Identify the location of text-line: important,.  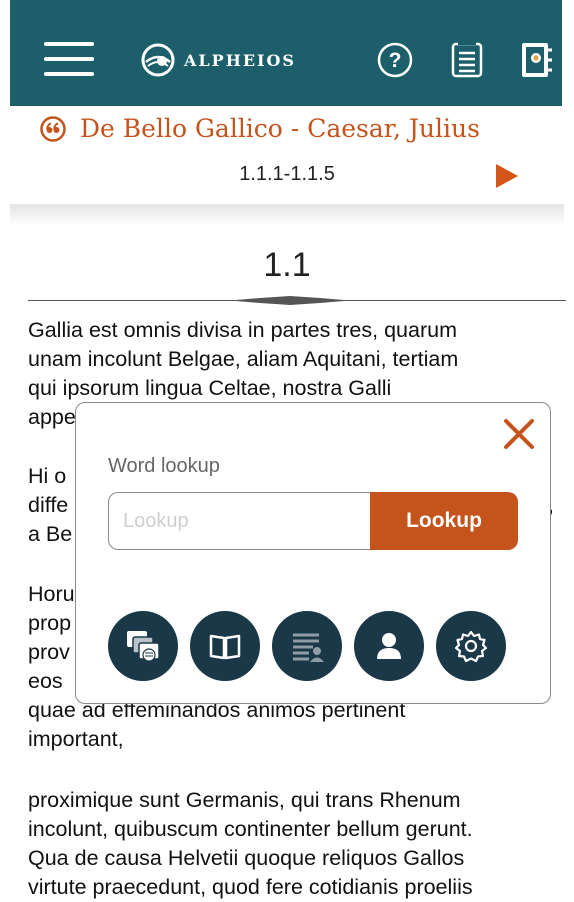
(76, 739).